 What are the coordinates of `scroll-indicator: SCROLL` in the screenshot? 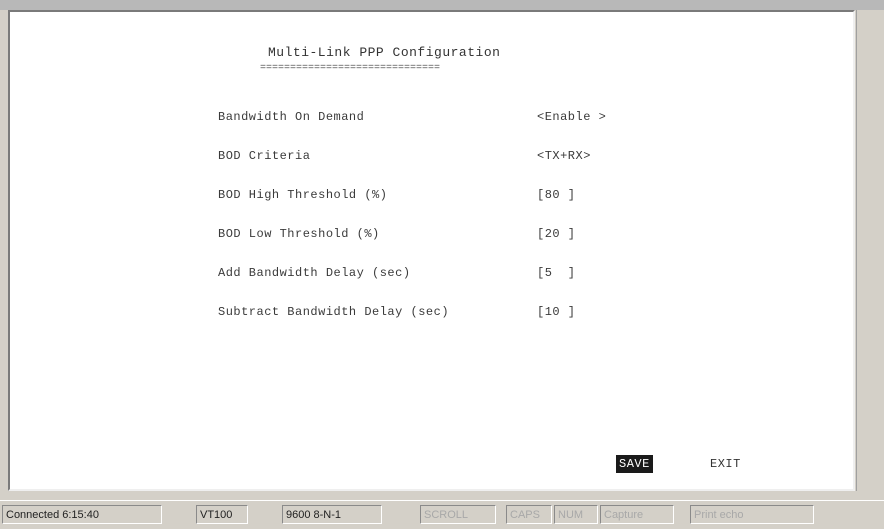 It's located at (458, 514).